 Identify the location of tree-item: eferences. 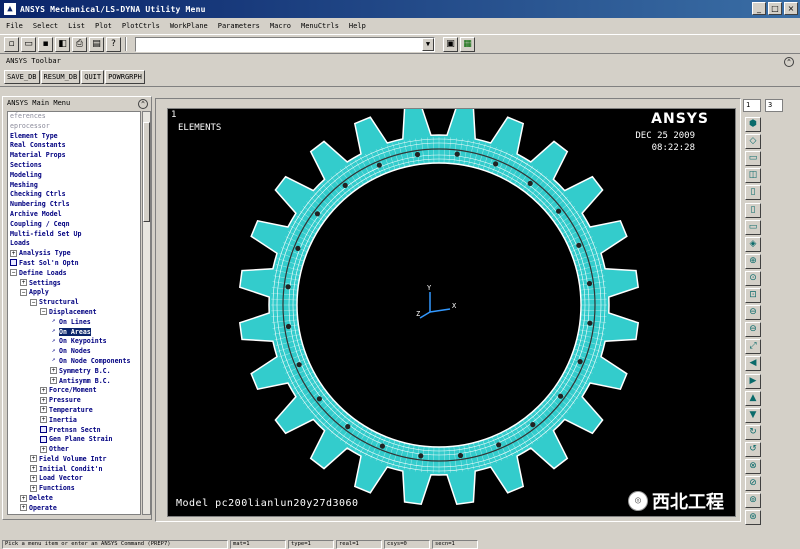
(74, 117).